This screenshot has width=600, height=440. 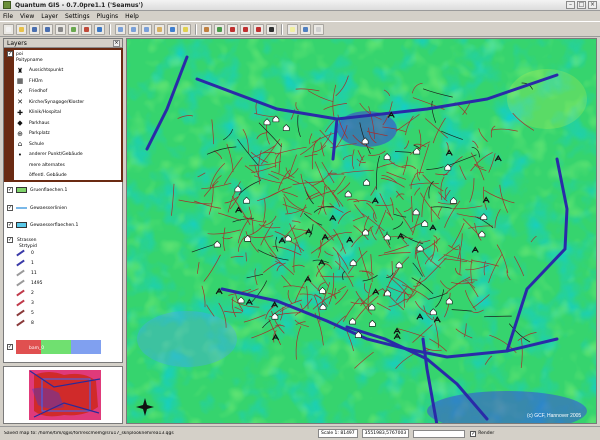 I want to click on map-tips-icon, so click(x=292, y=29).